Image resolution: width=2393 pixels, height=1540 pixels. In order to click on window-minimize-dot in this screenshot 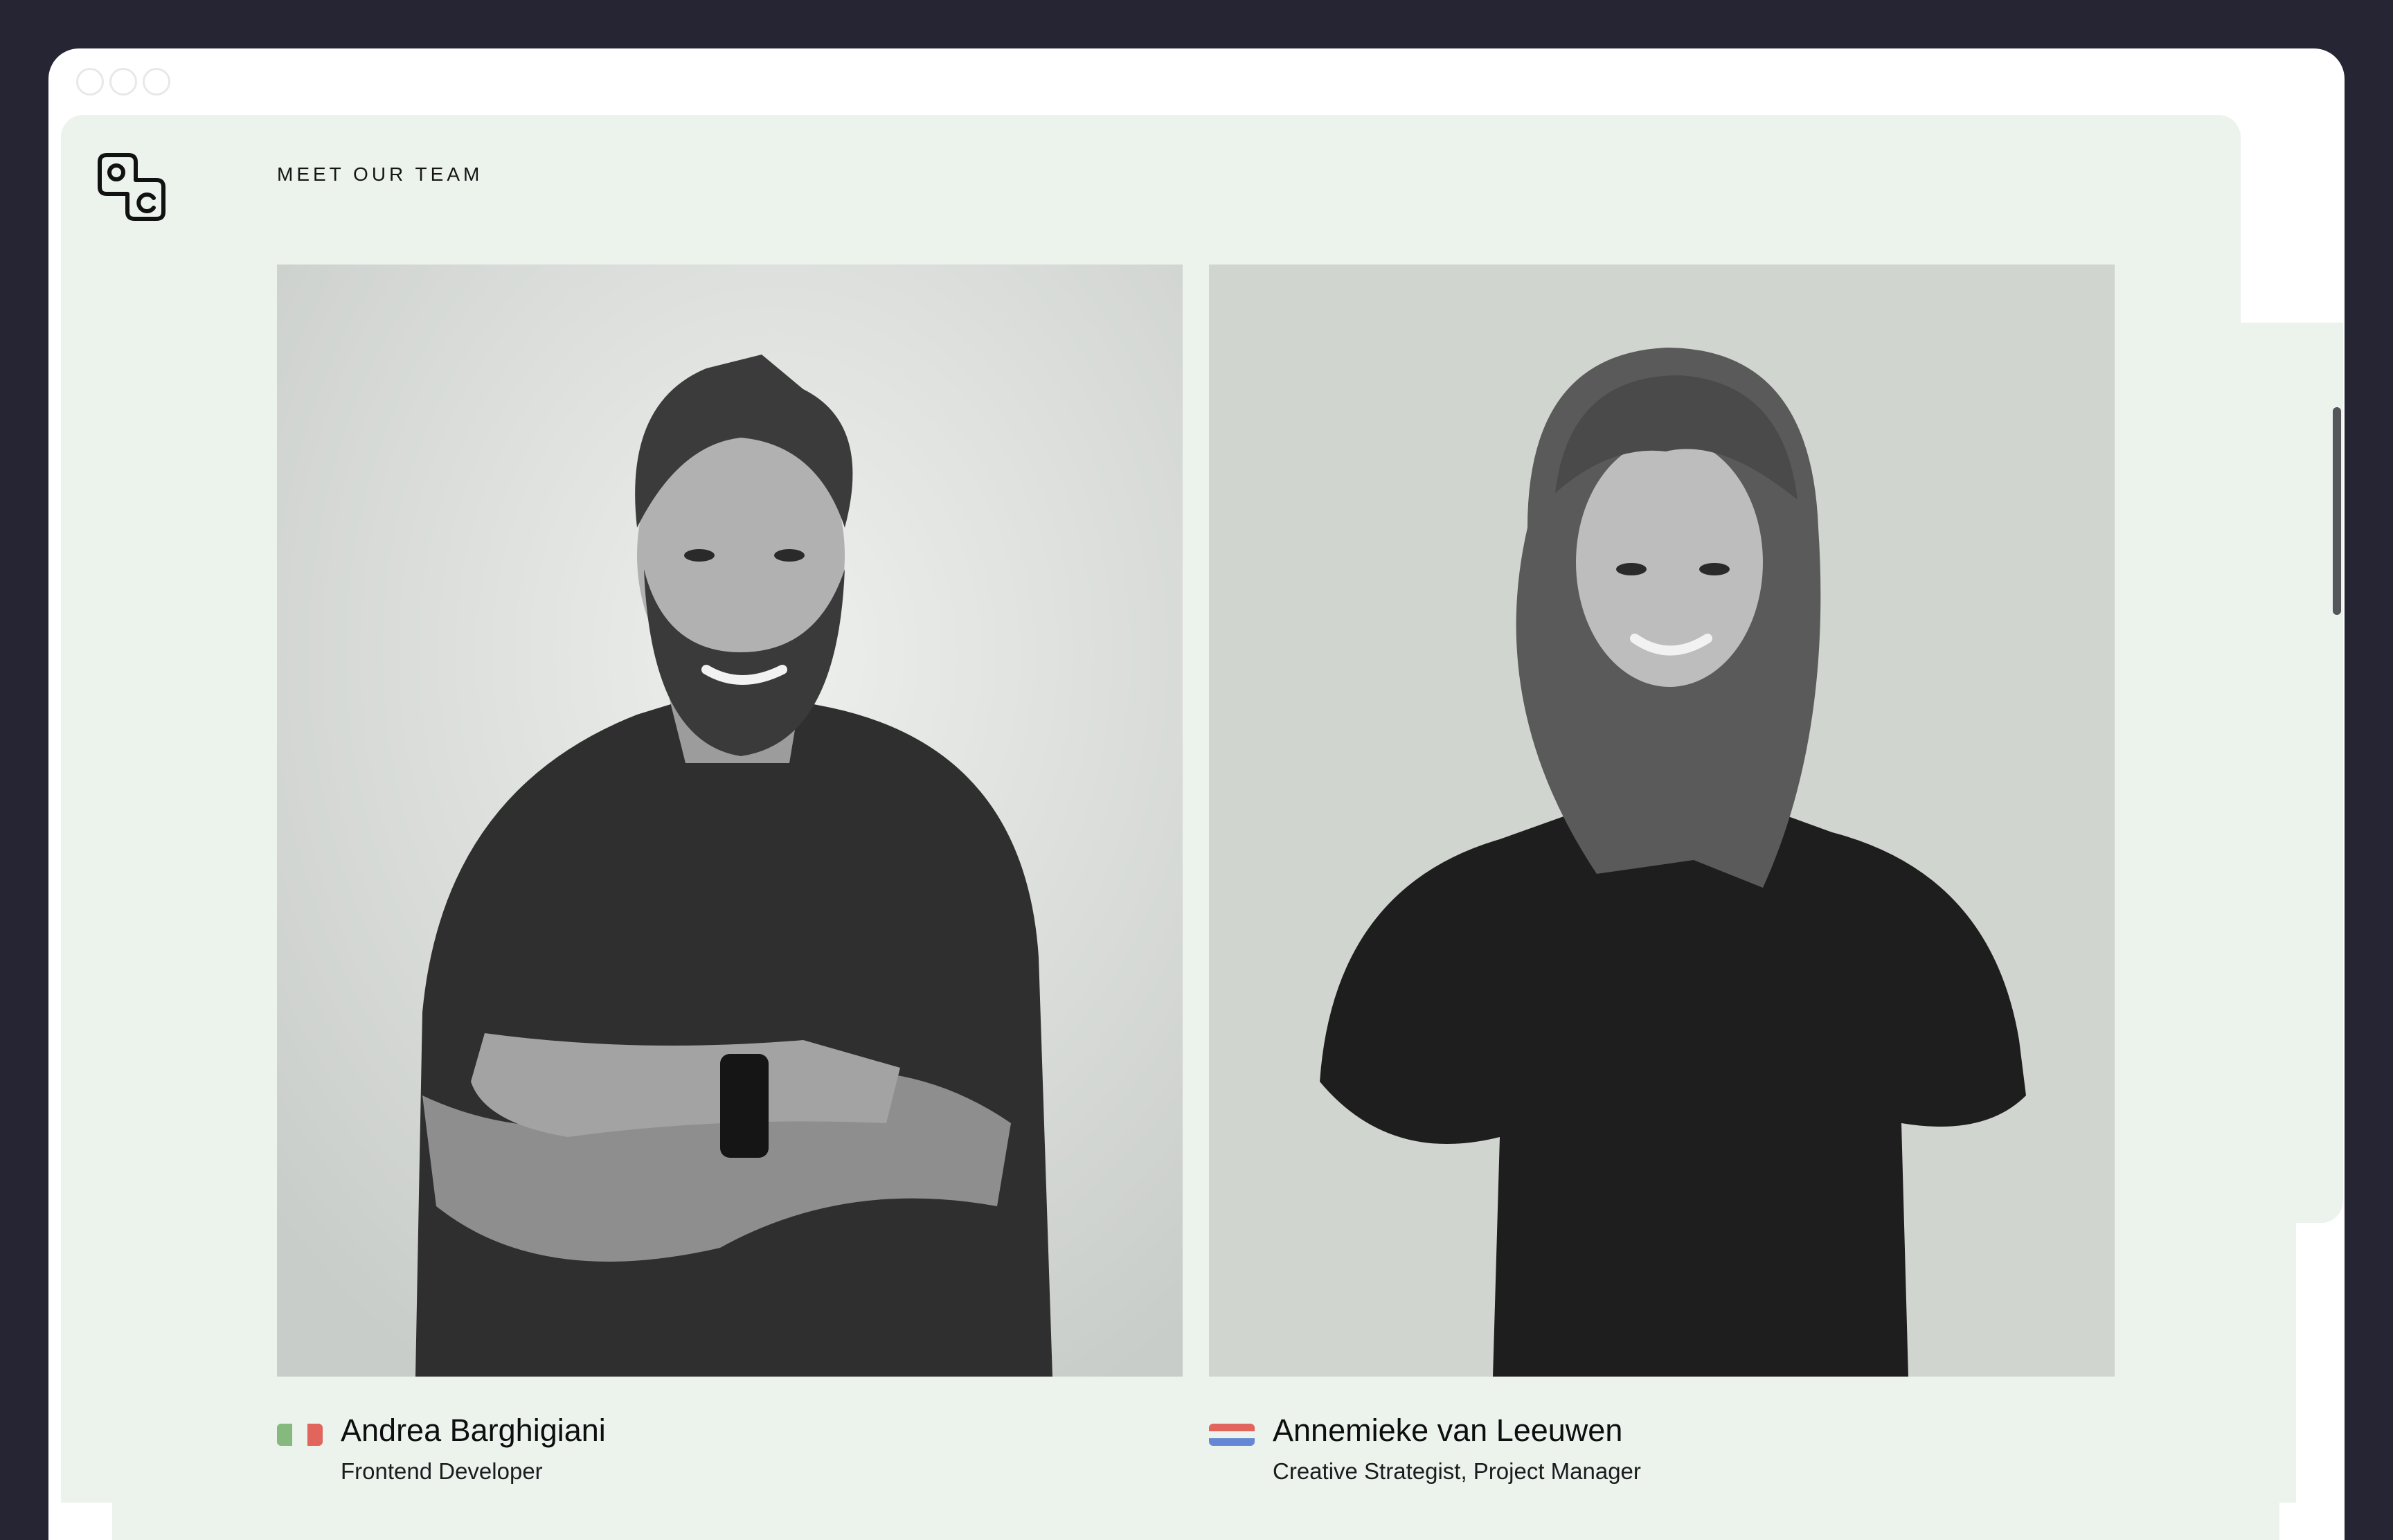, I will do `click(123, 82)`.